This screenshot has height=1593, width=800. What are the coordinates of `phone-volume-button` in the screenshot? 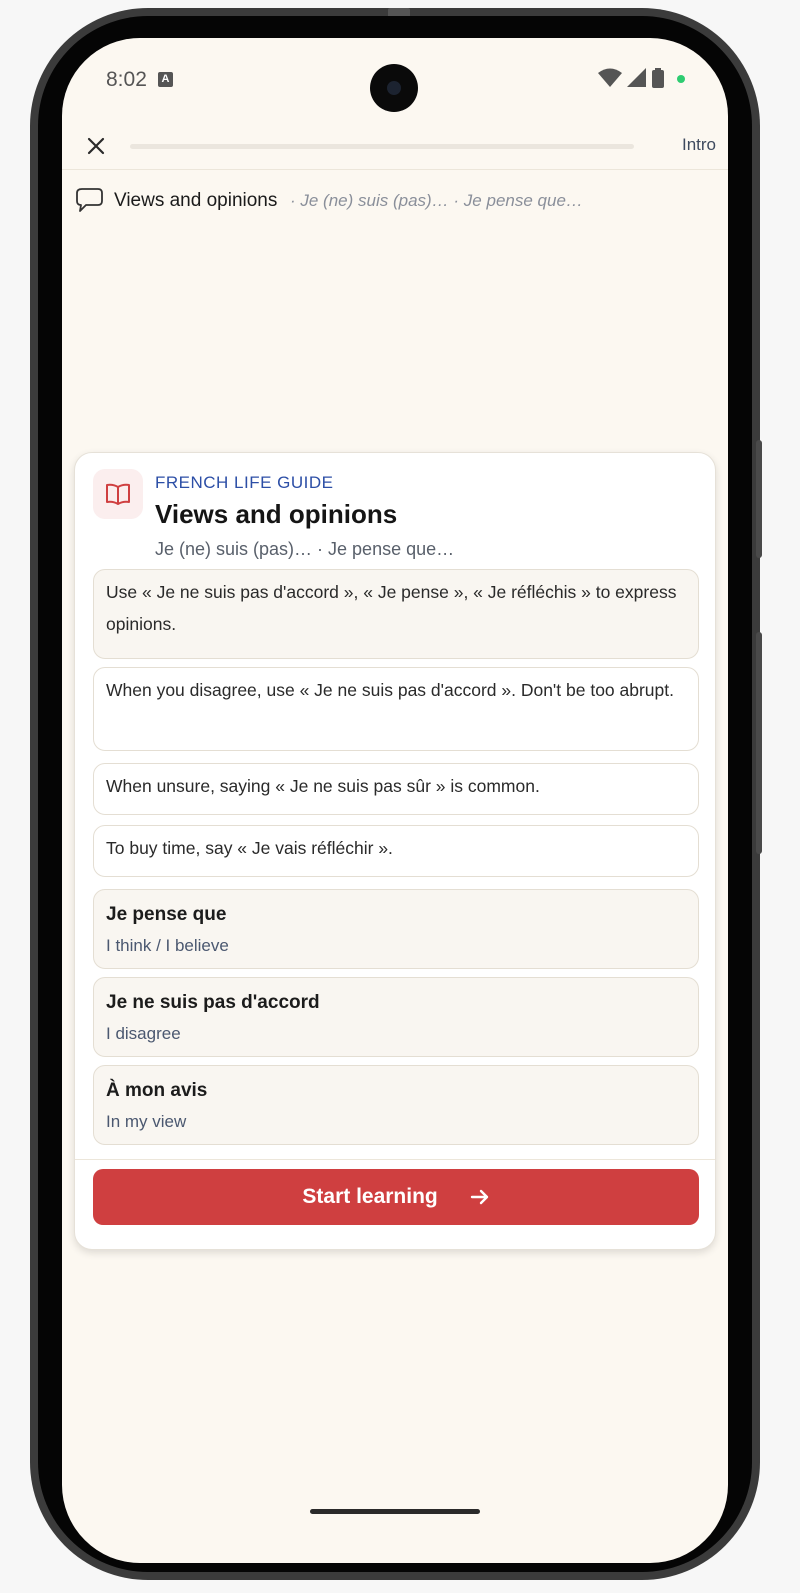 It's located at (759, 743).